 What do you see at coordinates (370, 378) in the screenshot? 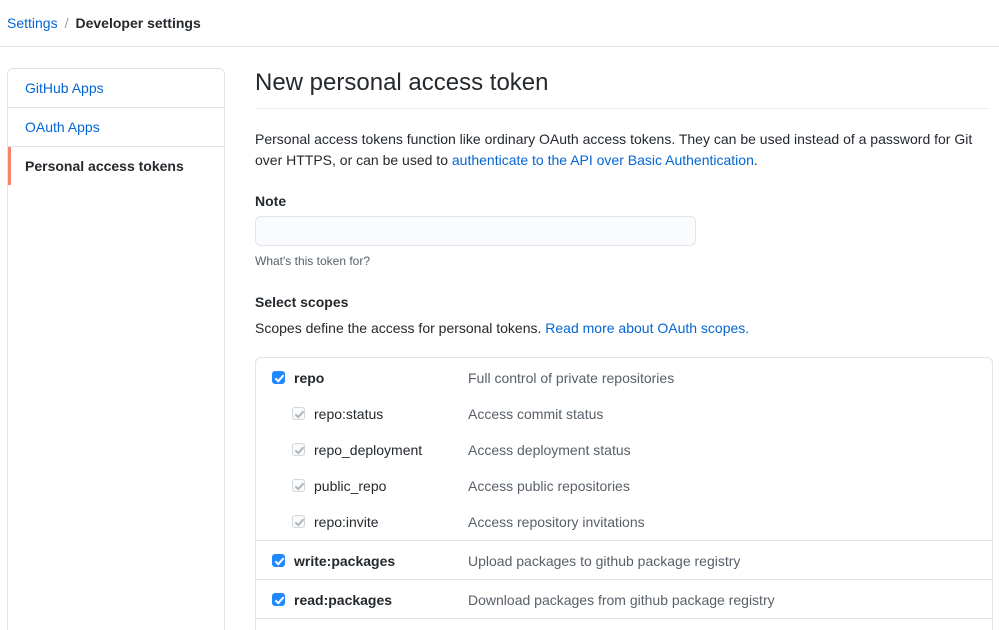
I see `scope-label-group: repo` at bounding box center [370, 378].